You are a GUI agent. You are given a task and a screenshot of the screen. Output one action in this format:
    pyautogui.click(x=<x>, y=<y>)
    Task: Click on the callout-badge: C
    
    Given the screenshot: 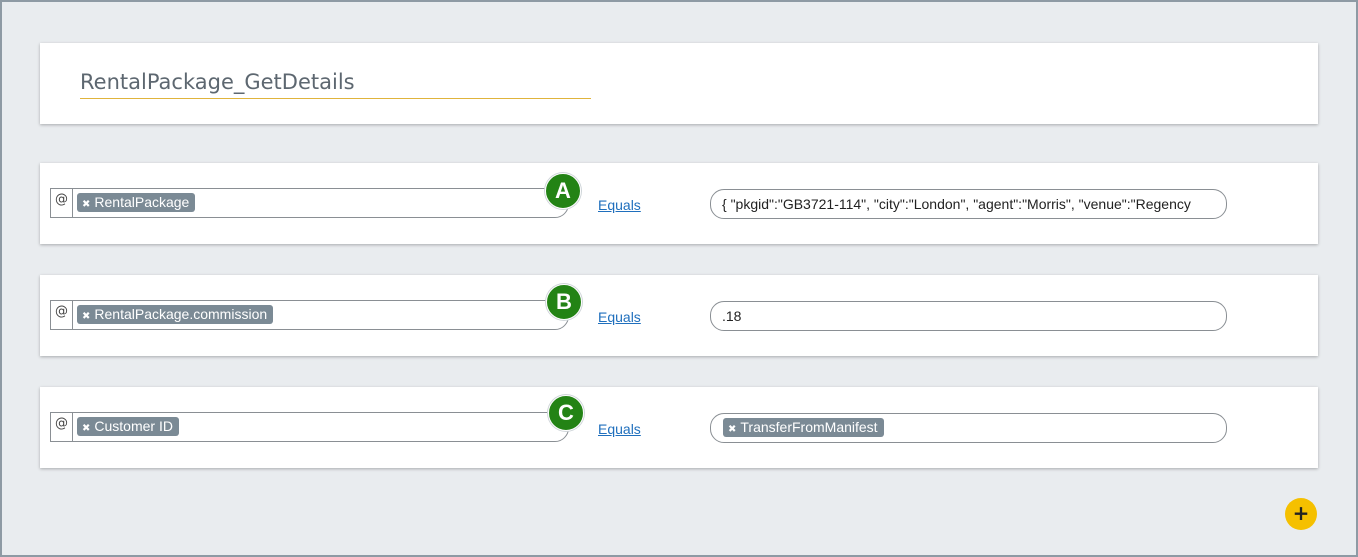 What is the action you would take?
    pyautogui.click(x=566, y=413)
    